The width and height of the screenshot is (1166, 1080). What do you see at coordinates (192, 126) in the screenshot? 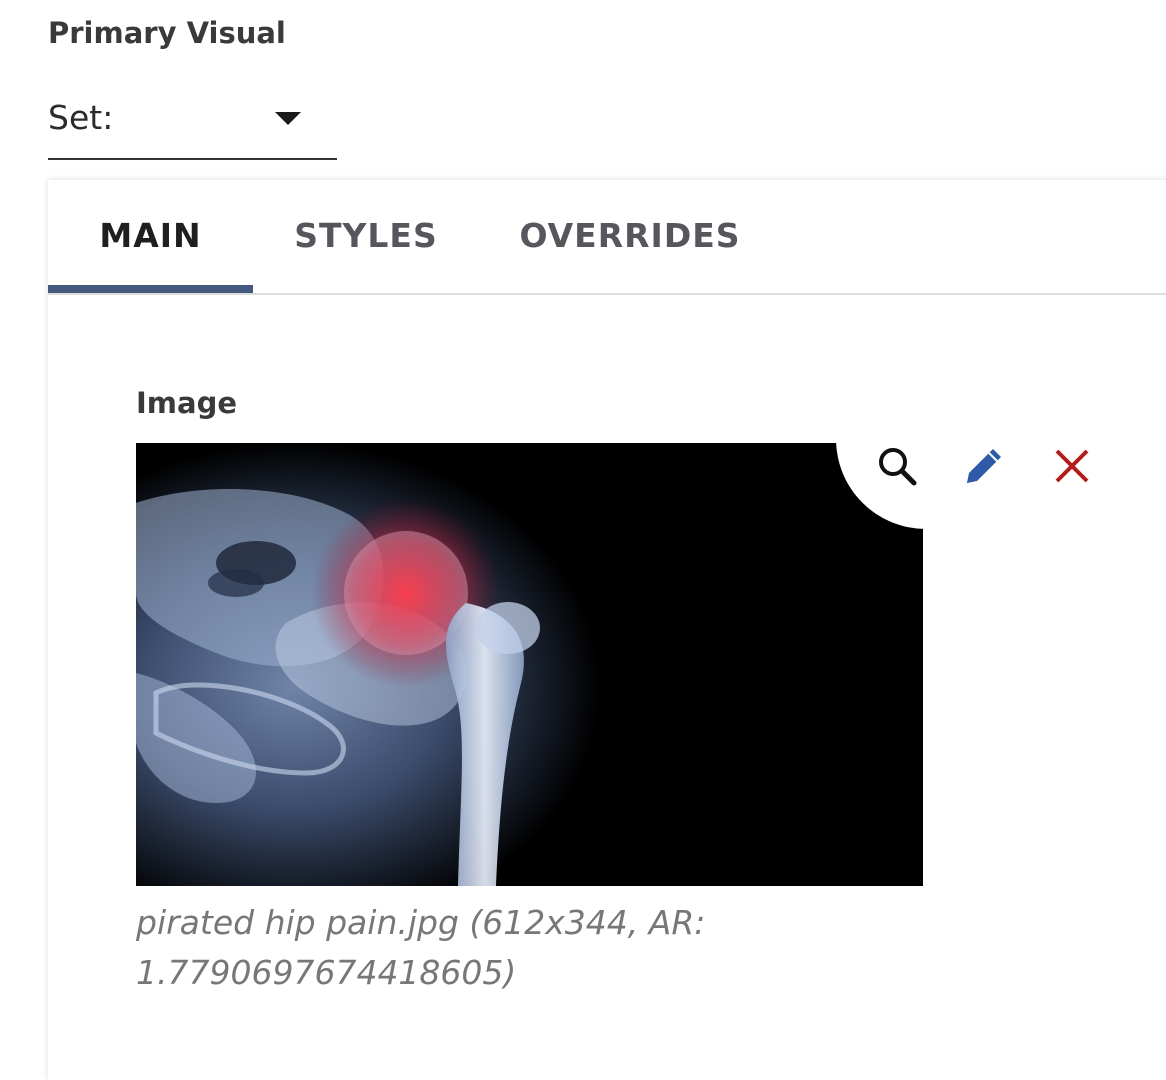
I see `set-dropdown: Set:` at bounding box center [192, 126].